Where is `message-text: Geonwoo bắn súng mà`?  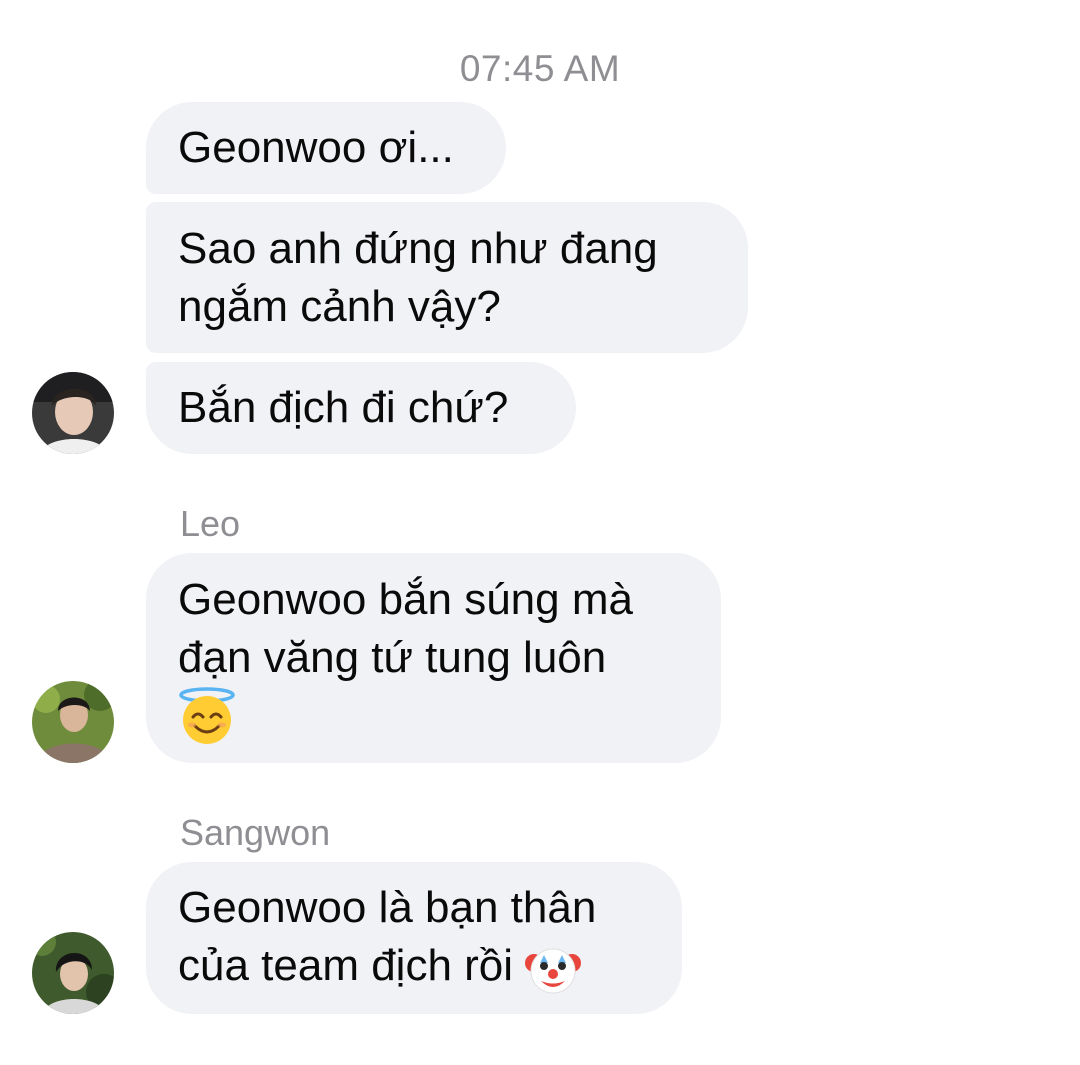
message-text: Geonwoo bắn súng mà is located at coordinates (405, 599).